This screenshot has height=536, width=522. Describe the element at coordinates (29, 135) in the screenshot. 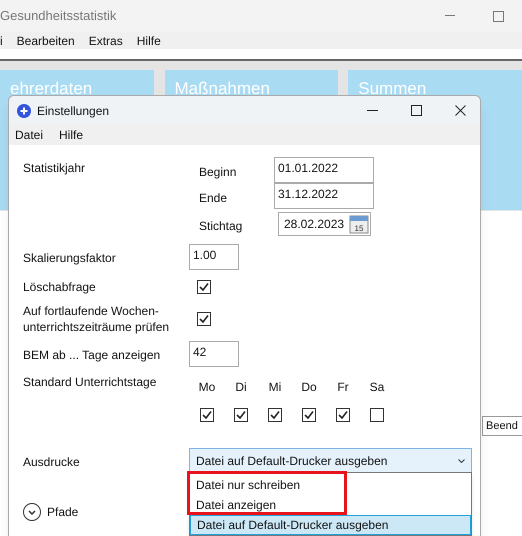

I see `menu-item: Datei` at that location.